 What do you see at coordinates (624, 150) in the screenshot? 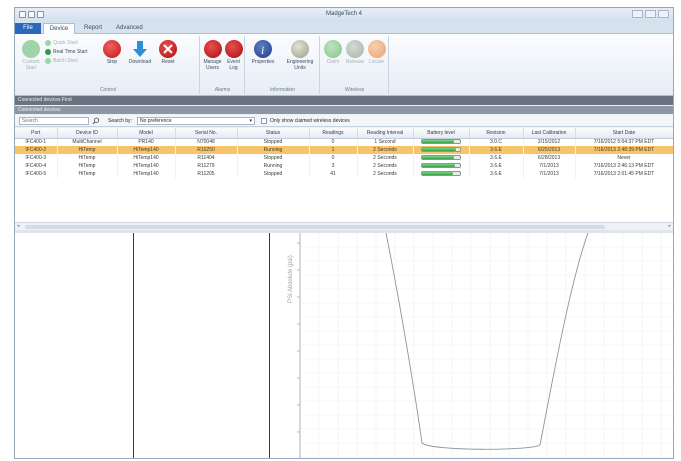
I see `cell-start-date: 7/16/2013 2:48:39 PM EDT` at bounding box center [624, 150].